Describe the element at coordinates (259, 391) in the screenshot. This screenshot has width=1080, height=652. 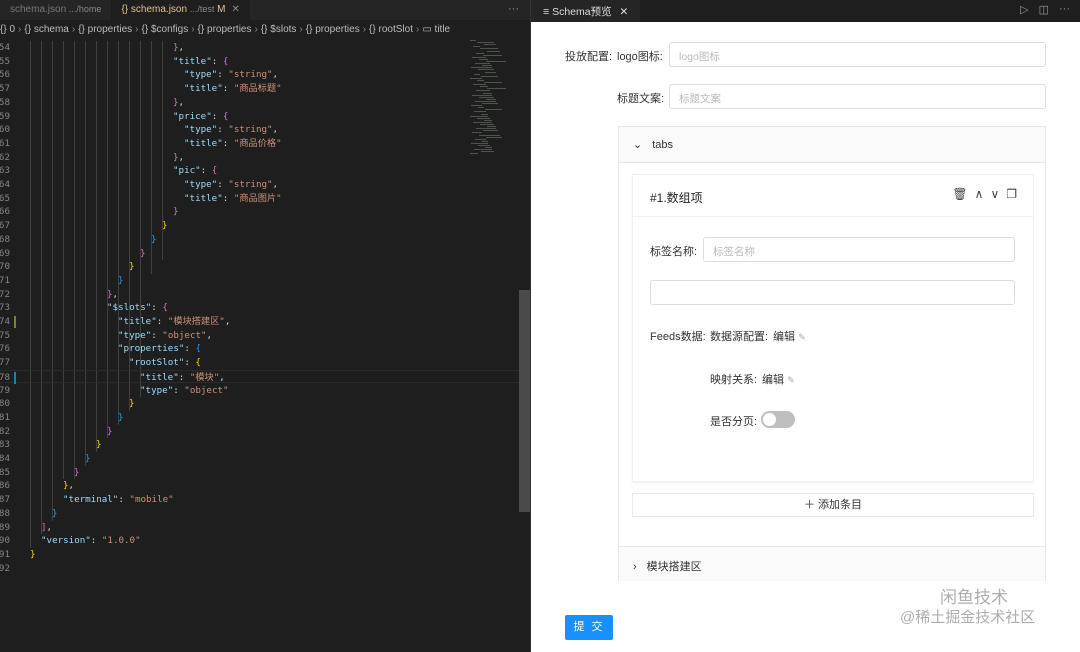
I see `code-line: 79 "type": "object"` at that location.